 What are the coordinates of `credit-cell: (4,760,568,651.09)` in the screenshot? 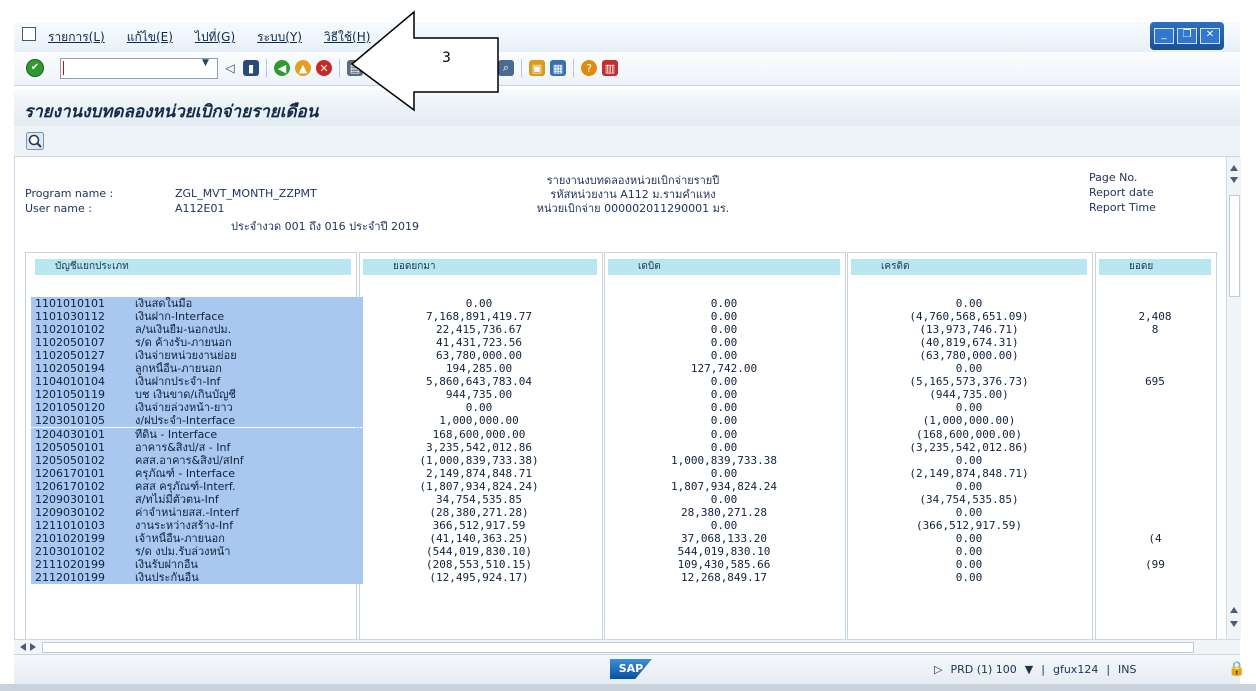 It's located at (969, 316).